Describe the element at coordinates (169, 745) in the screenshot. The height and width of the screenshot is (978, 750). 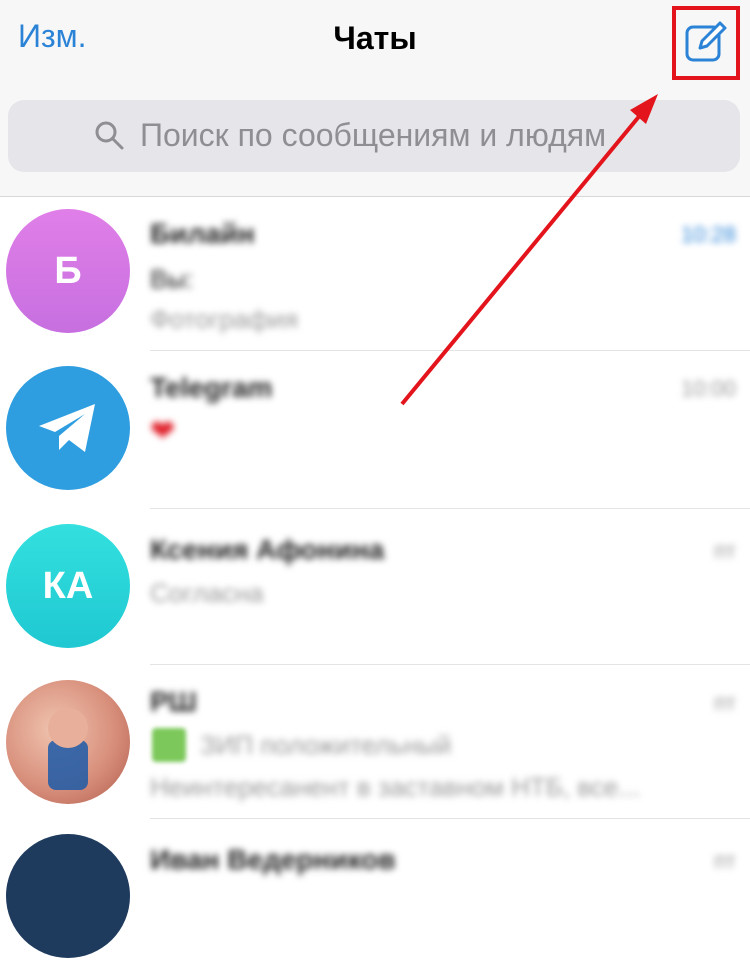
I see `file-thumbnail-icon` at that location.